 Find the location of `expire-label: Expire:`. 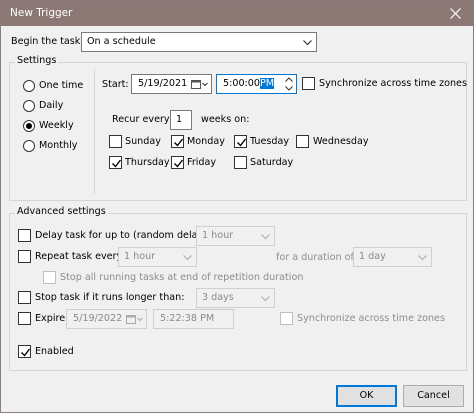

expire-label: Expire: is located at coordinates (52, 318).